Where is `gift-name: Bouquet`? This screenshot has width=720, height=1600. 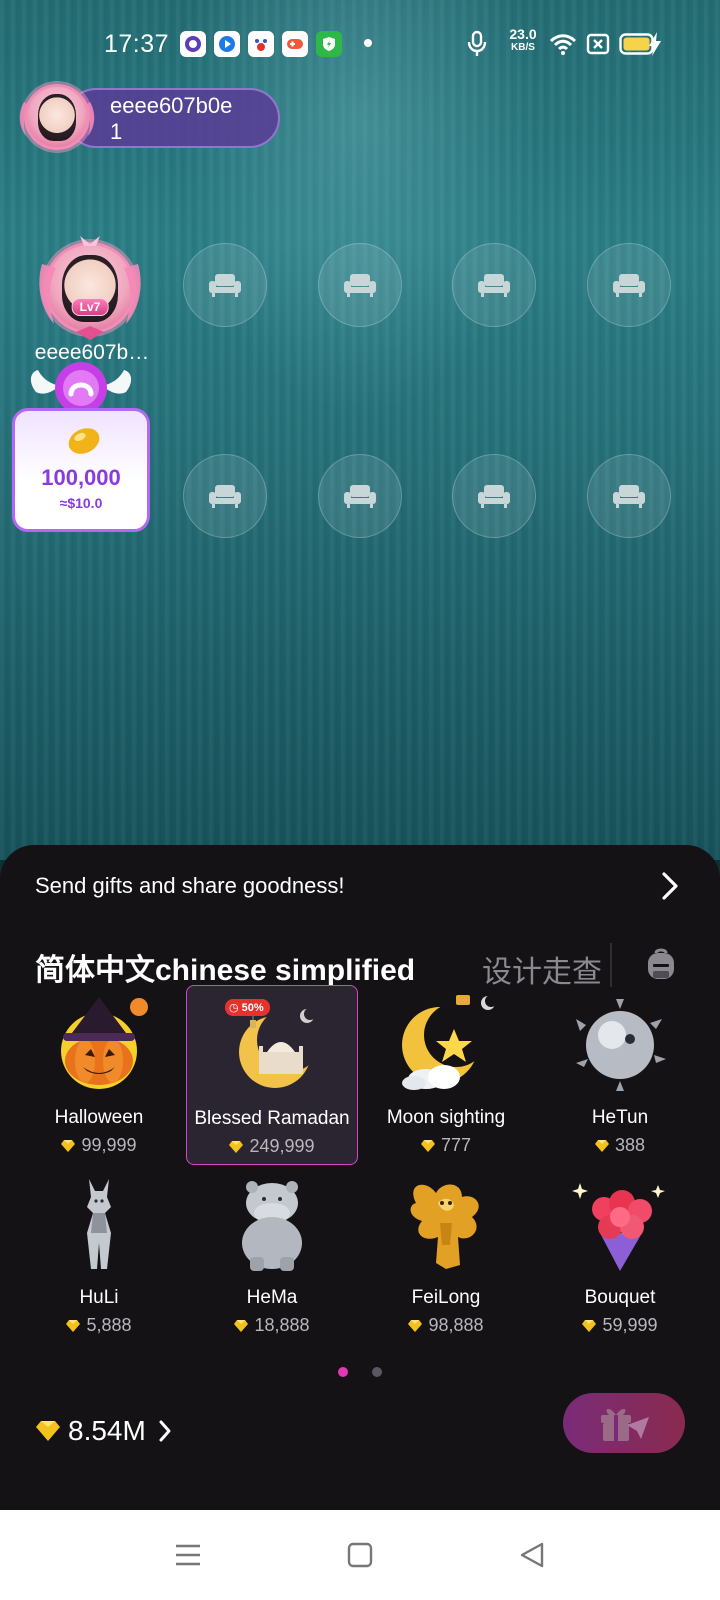
gift-name: Bouquet is located at coordinates (620, 1297).